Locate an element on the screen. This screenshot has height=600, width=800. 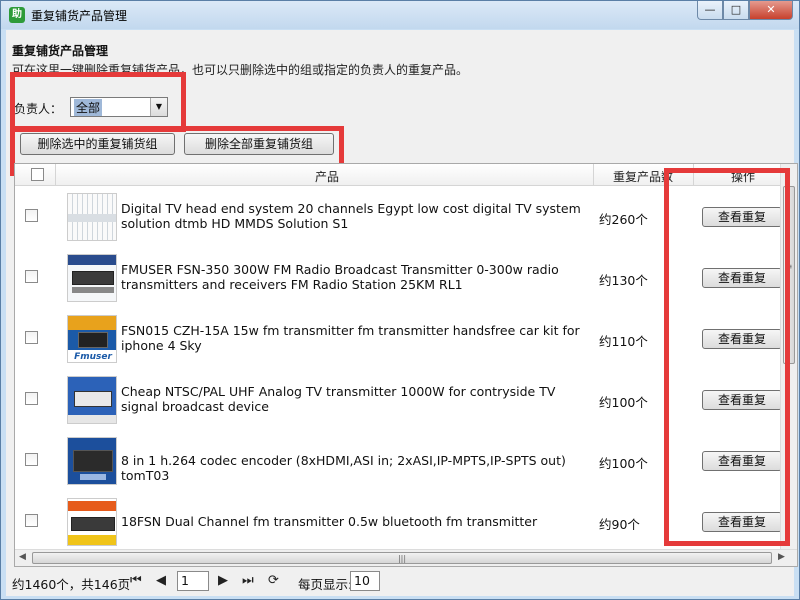
page-size-label: 每页显示: is located at coordinates (325, 584).